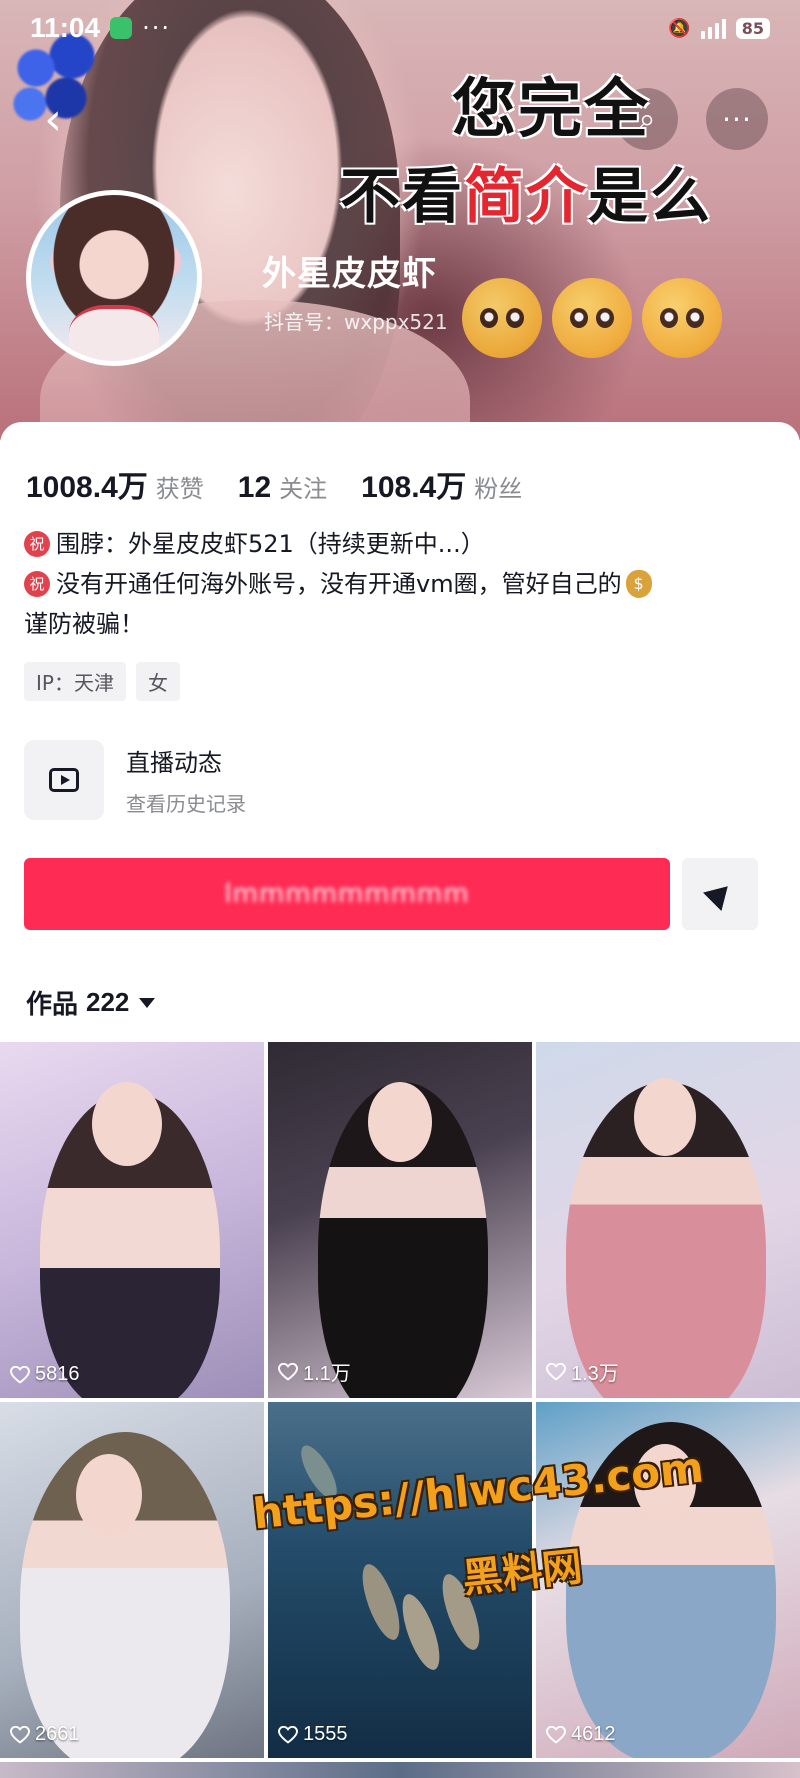 Image resolution: width=800 pixels, height=1778 pixels. I want to click on follow-button: lmmmmmmmmm, so click(347, 894).